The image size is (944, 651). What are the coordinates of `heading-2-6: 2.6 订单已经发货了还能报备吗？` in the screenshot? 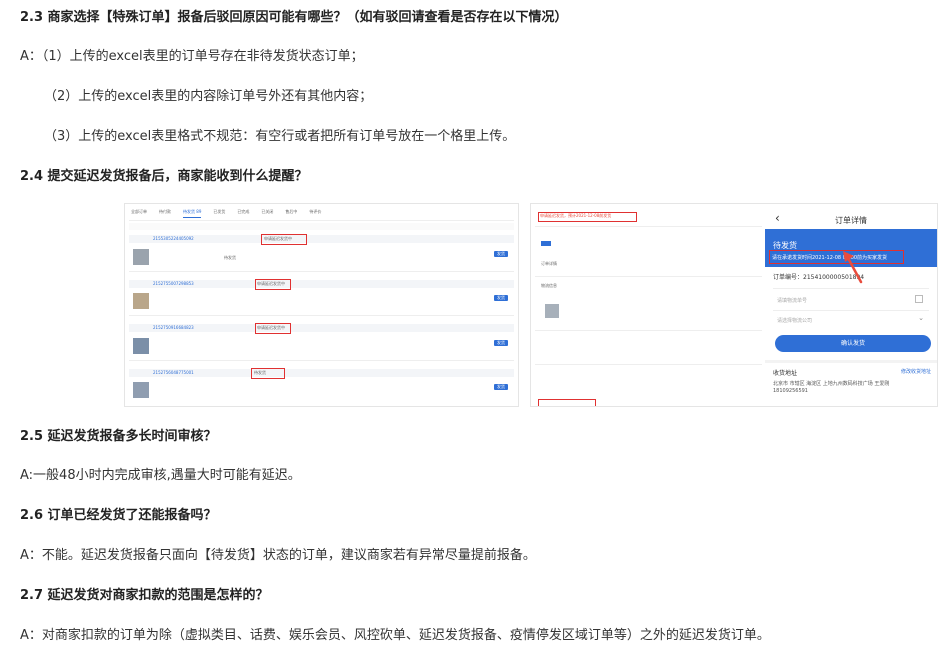 It's located at (118, 515).